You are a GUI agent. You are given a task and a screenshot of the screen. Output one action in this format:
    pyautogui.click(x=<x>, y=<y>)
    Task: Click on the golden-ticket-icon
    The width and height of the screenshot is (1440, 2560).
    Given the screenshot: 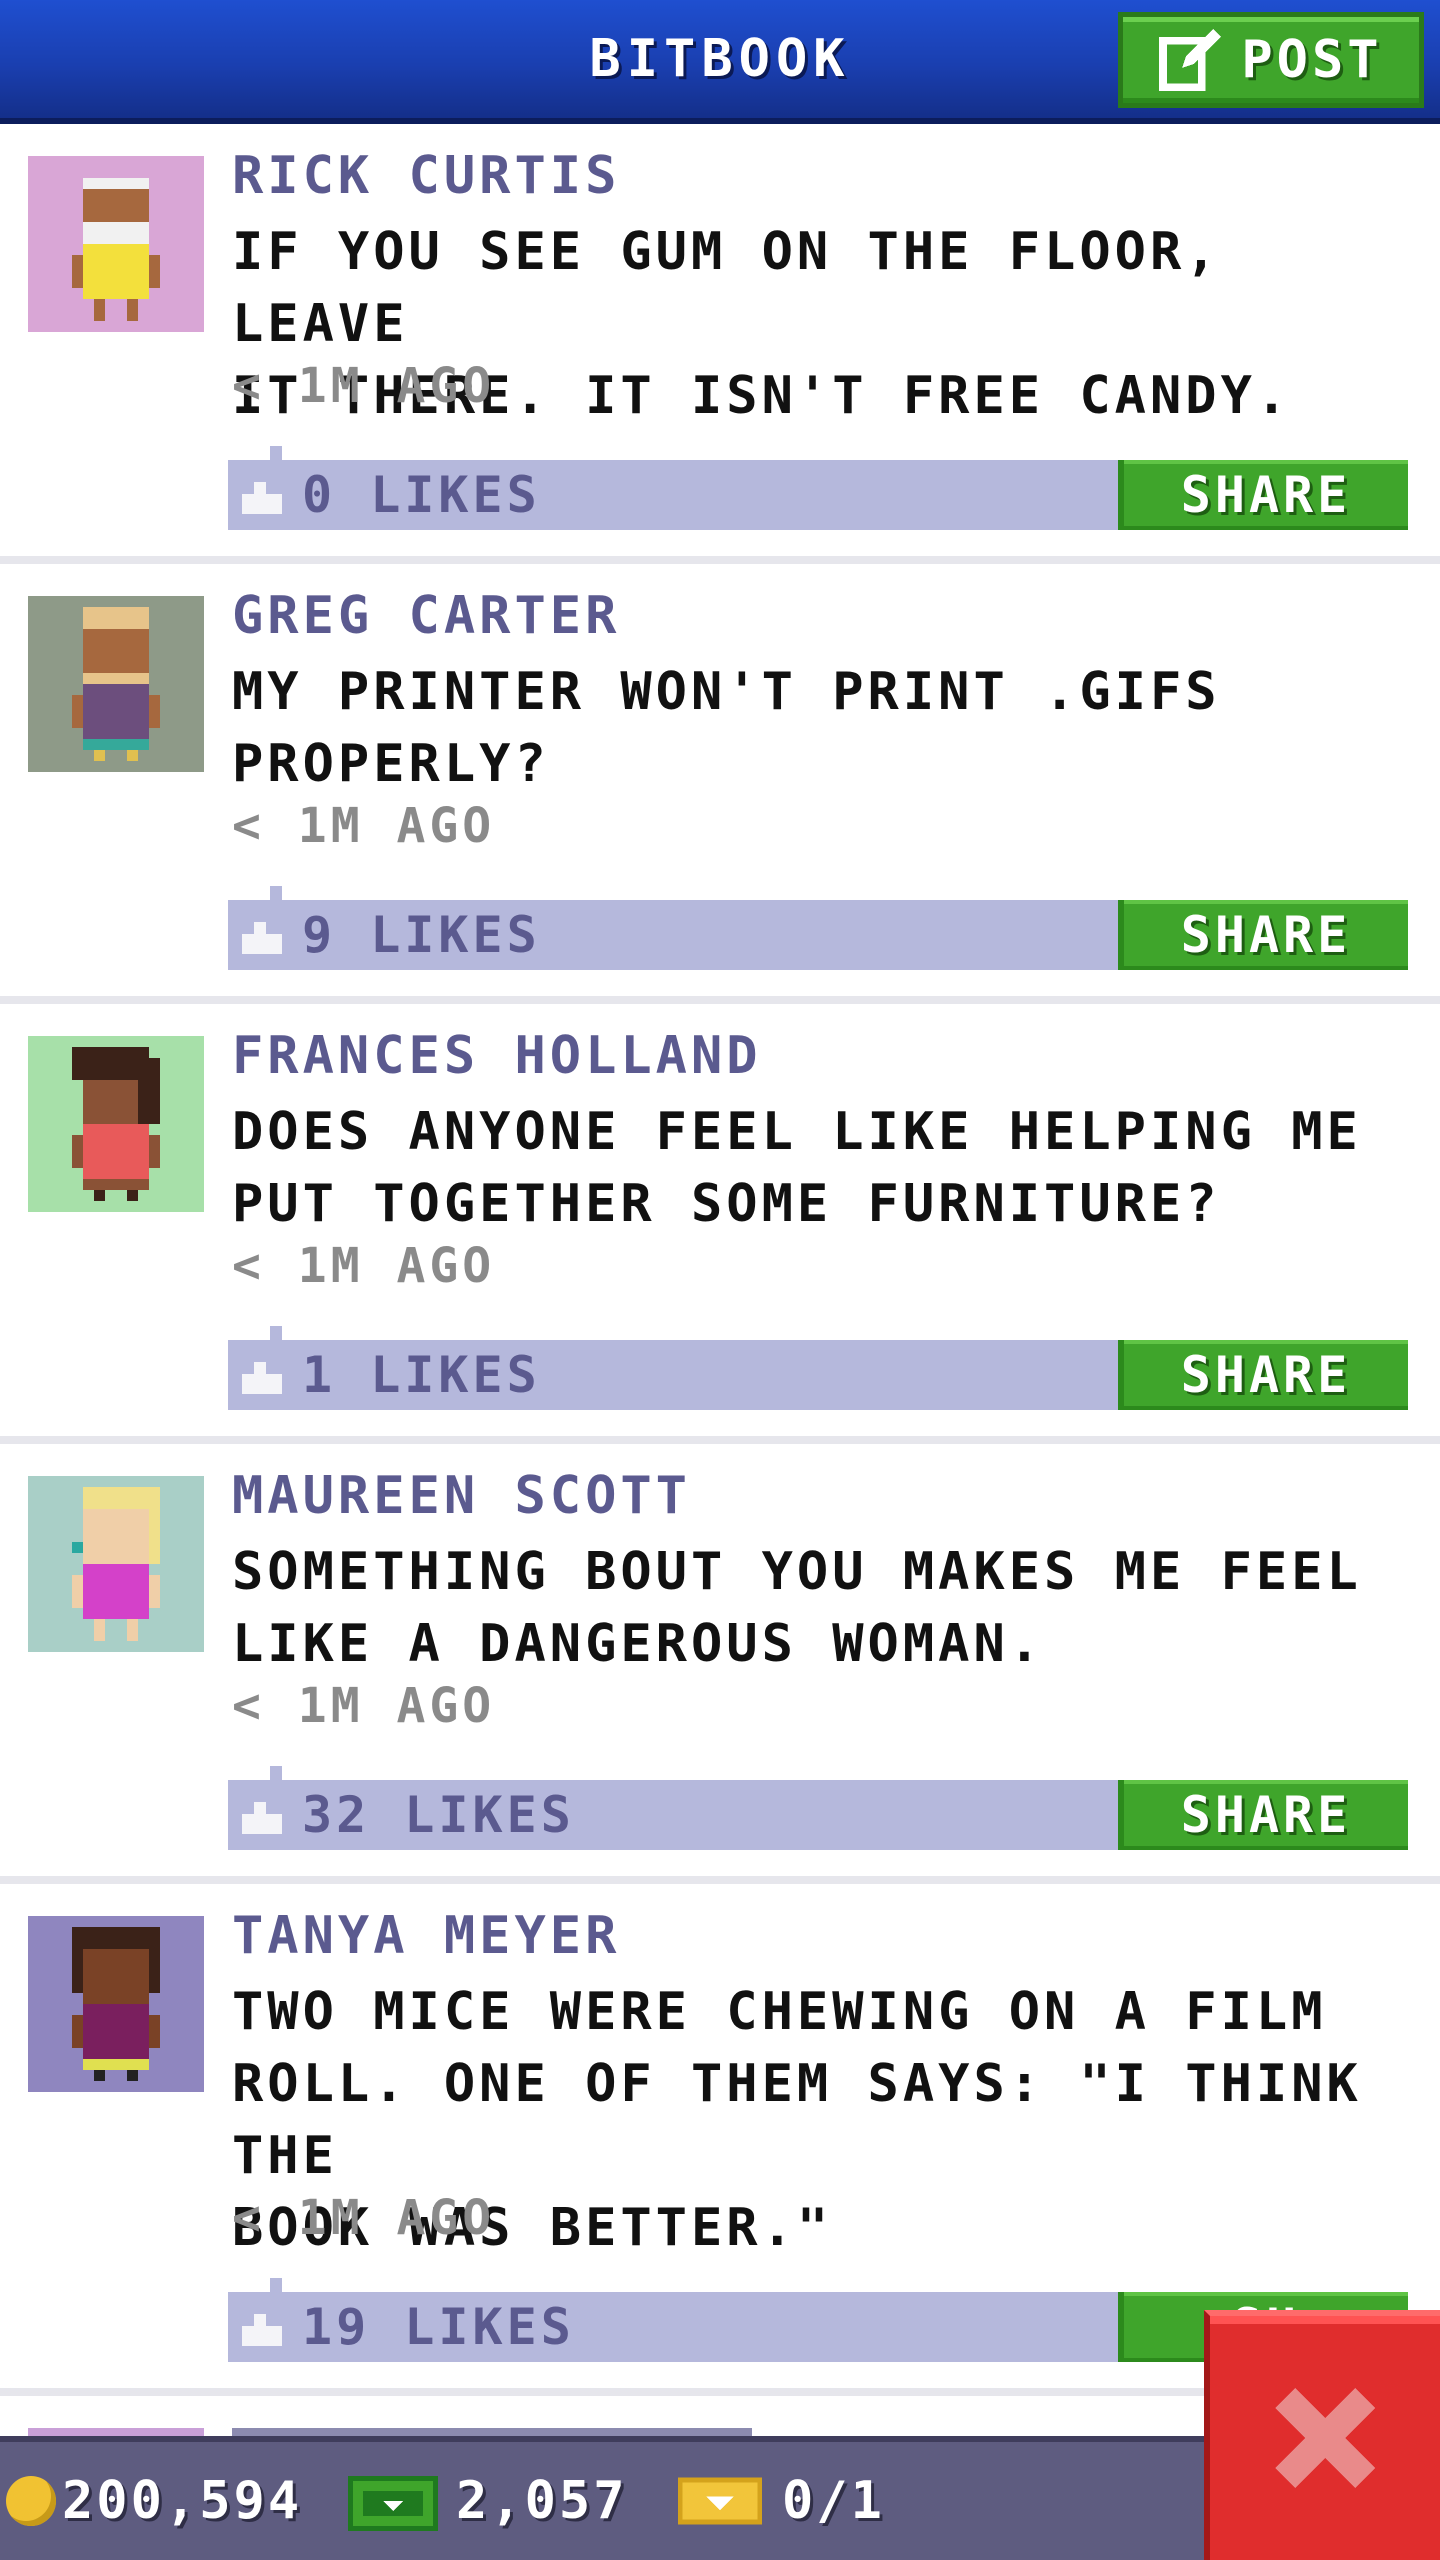 What is the action you would take?
    pyautogui.click(x=720, y=2501)
    